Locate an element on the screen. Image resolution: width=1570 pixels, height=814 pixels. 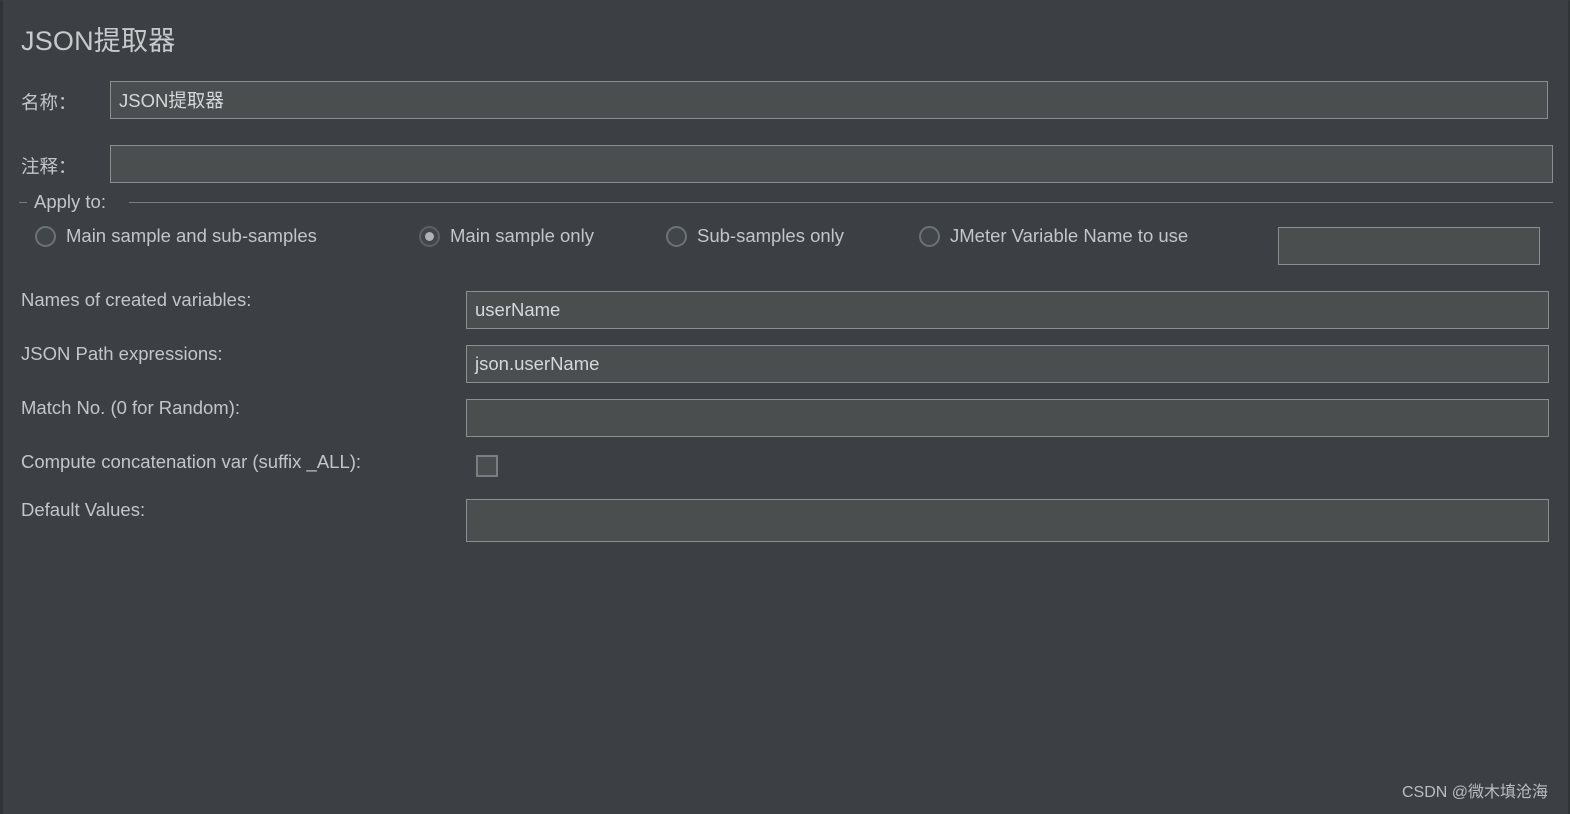
radio-main-sample-only: Main sample only is located at coordinates (506, 236).